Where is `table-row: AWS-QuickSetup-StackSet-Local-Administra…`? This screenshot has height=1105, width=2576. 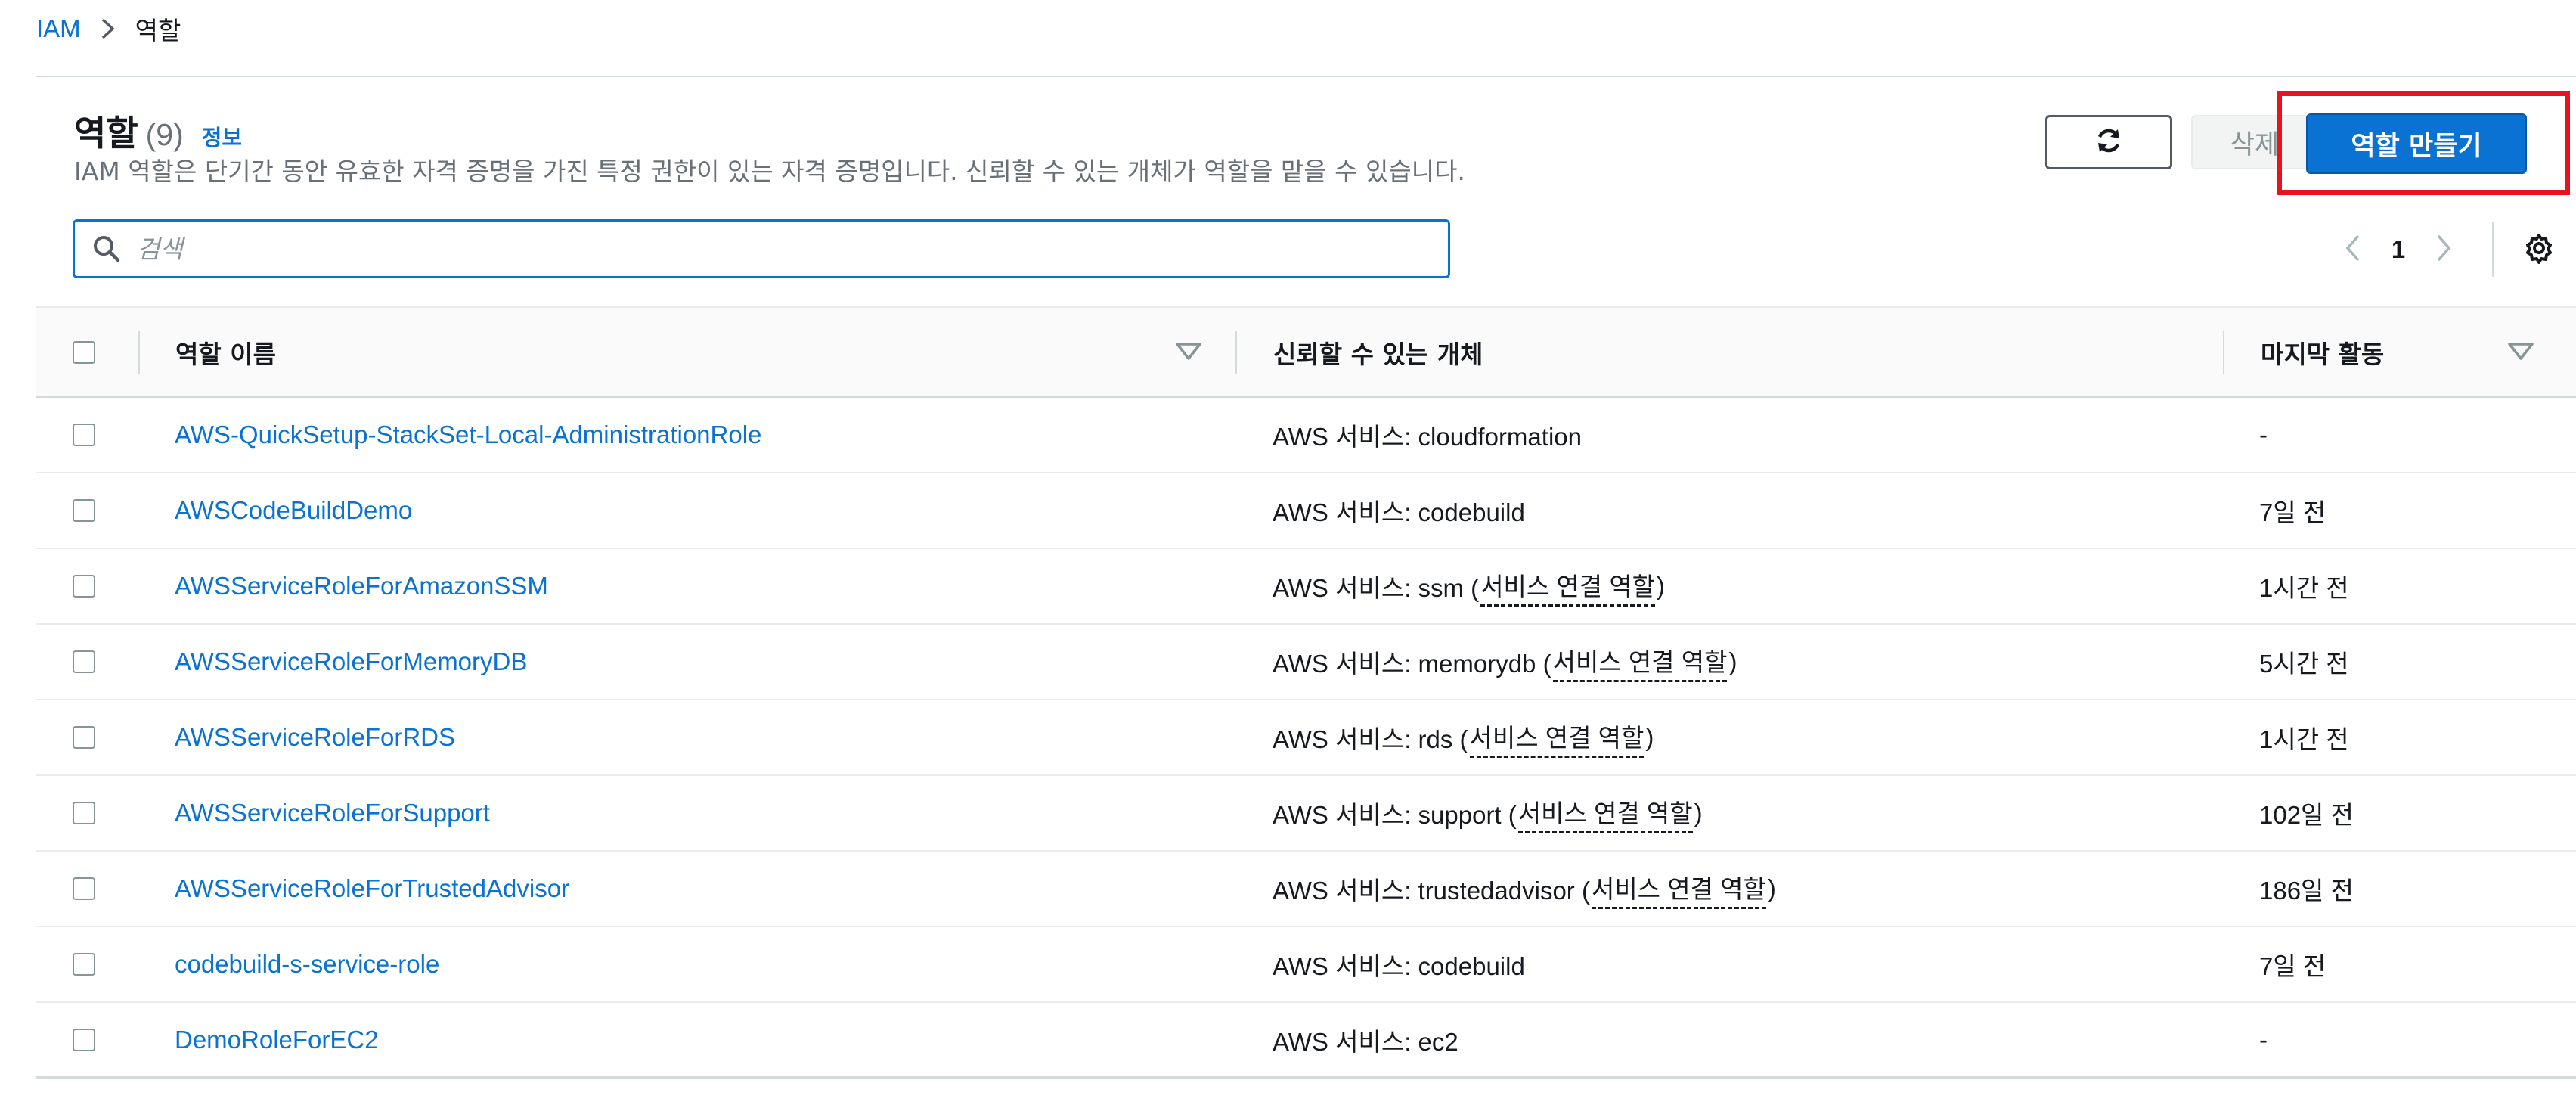 table-row: AWS-QuickSetup-StackSet-Local-Administra… is located at coordinates (1306, 435).